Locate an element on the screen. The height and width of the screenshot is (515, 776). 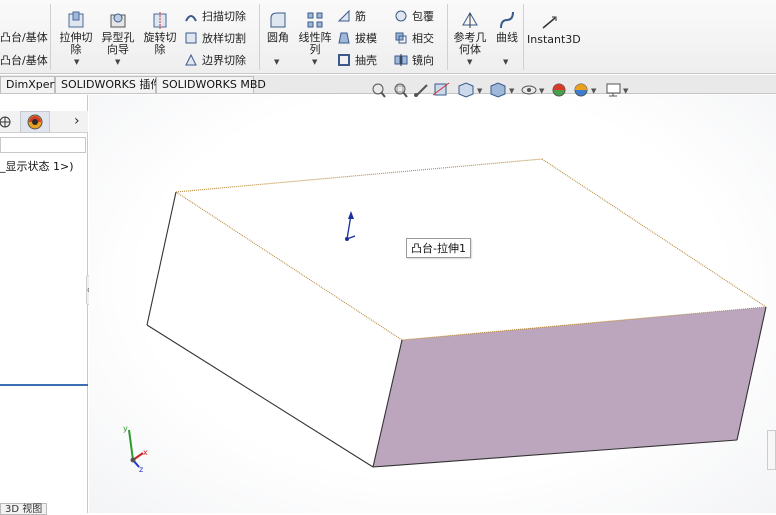
wrap-icon is located at coordinates (401, 16).